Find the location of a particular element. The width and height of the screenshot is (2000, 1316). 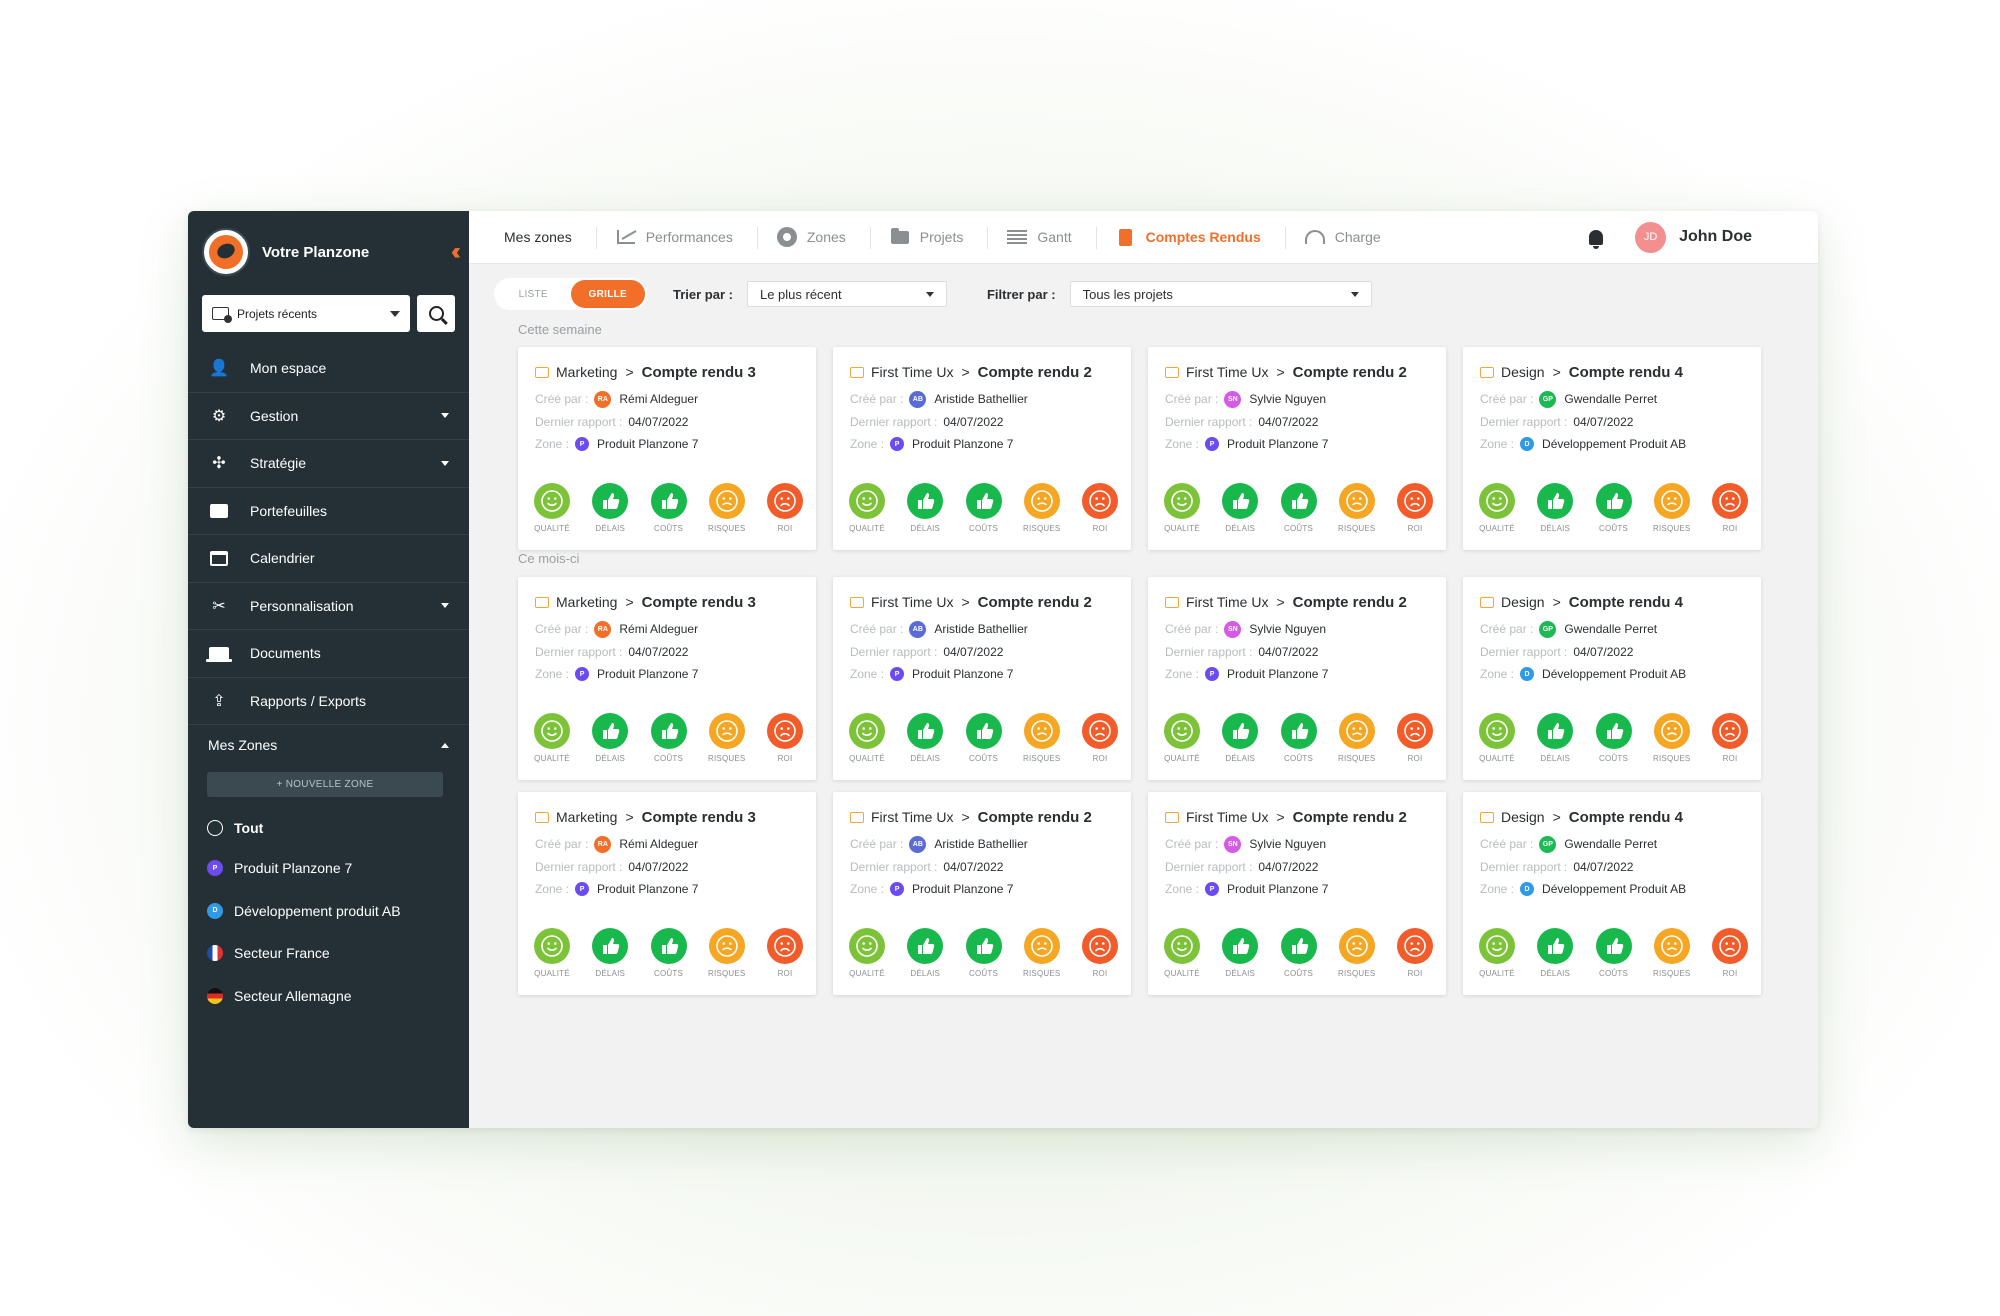

zone-item: Secteur Allemagne is located at coordinates (332, 996).